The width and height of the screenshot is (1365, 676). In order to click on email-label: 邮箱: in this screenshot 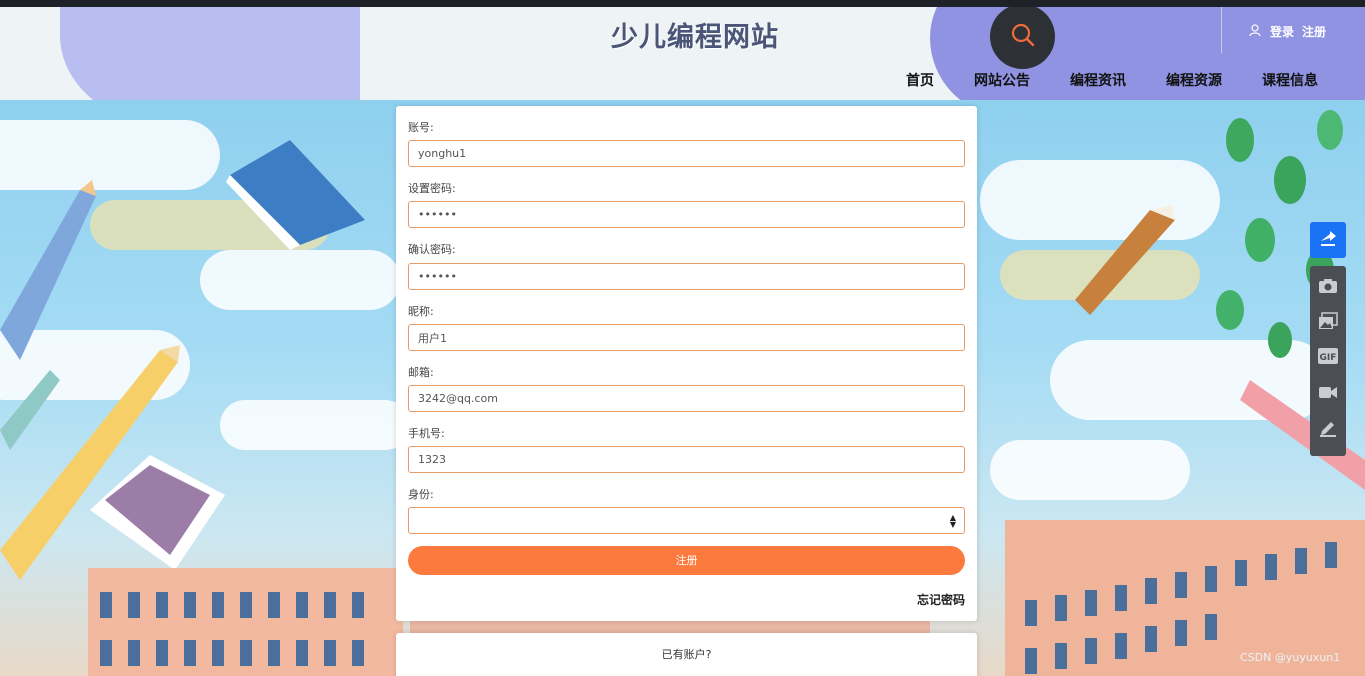, I will do `click(421, 372)`.